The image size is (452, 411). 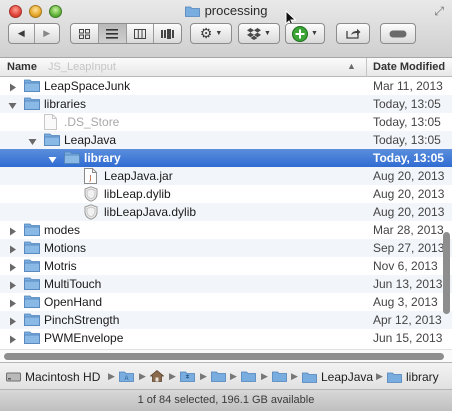 What do you see at coordinates (63, 377) in the screenshot?
I see `path-disk-label: Macintosh HD` at bounding box center [63, 377].